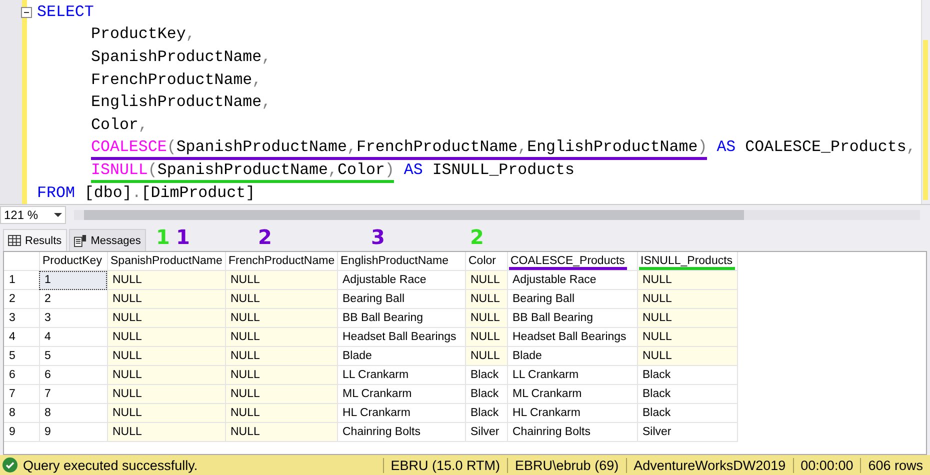  I want to click on code-text: FrenchProductName,, so click(176, 80).